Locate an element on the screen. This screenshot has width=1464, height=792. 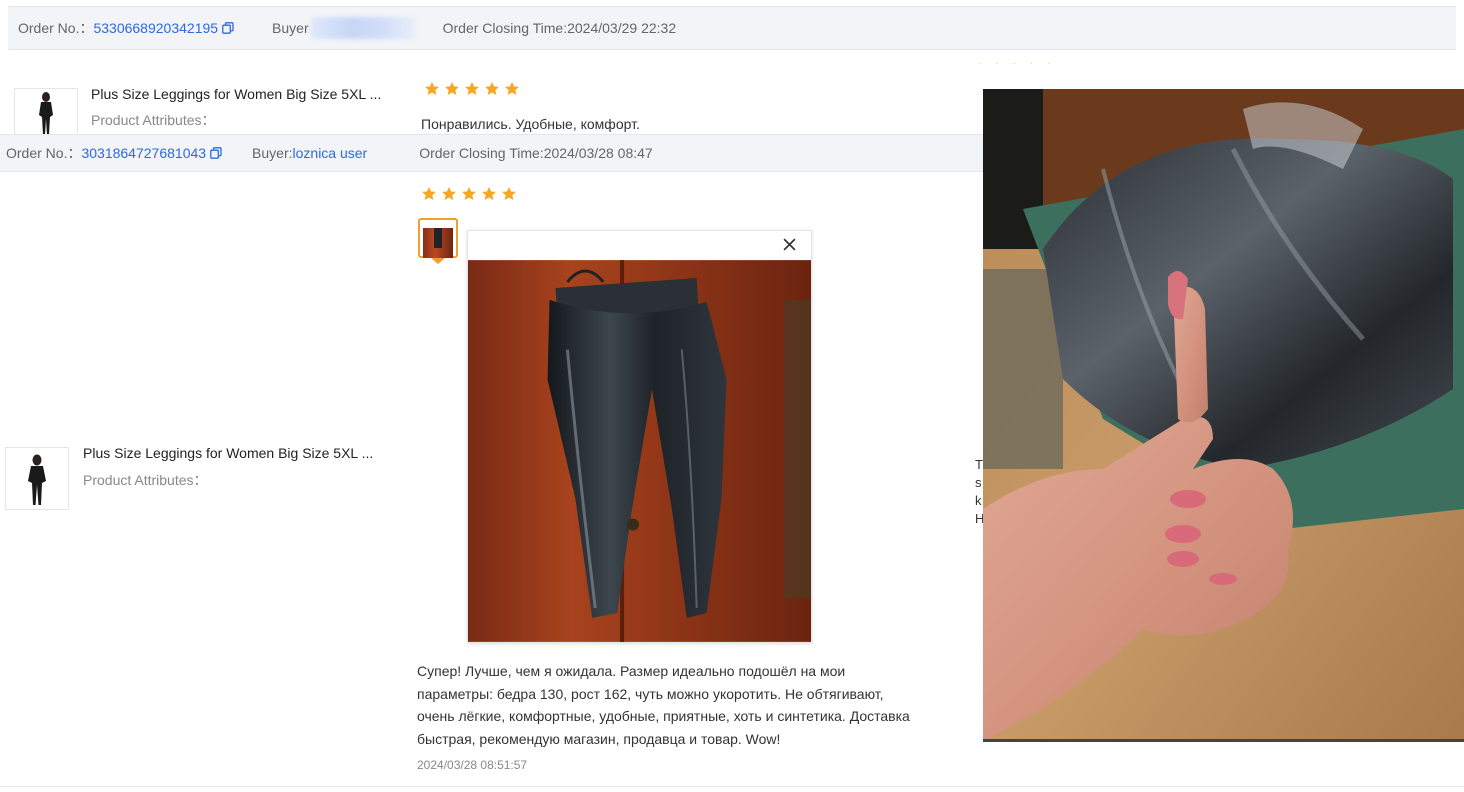
partial-letter: H is located at coordinates (979, 518).